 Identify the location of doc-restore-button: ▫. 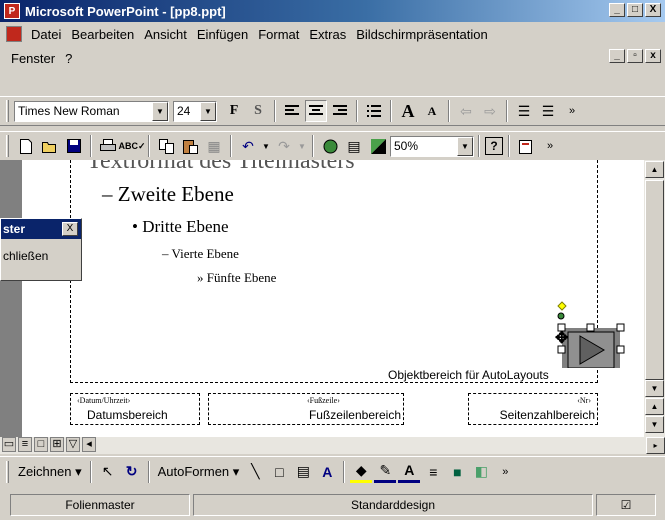
(635, 56).